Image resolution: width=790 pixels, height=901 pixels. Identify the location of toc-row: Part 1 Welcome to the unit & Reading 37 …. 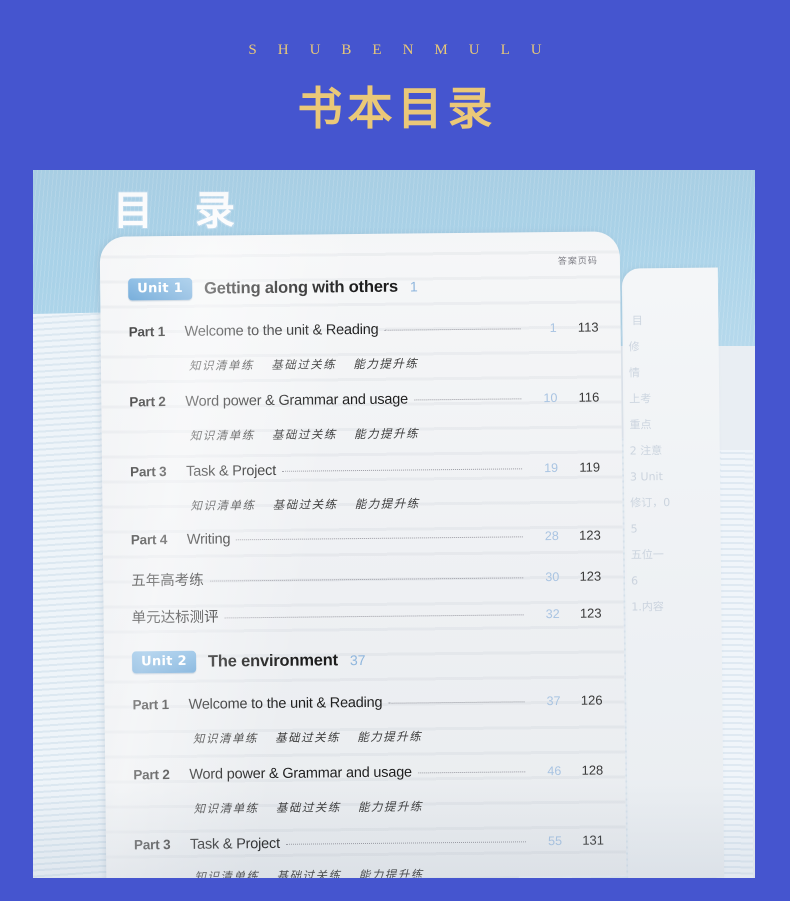
(367, 703).